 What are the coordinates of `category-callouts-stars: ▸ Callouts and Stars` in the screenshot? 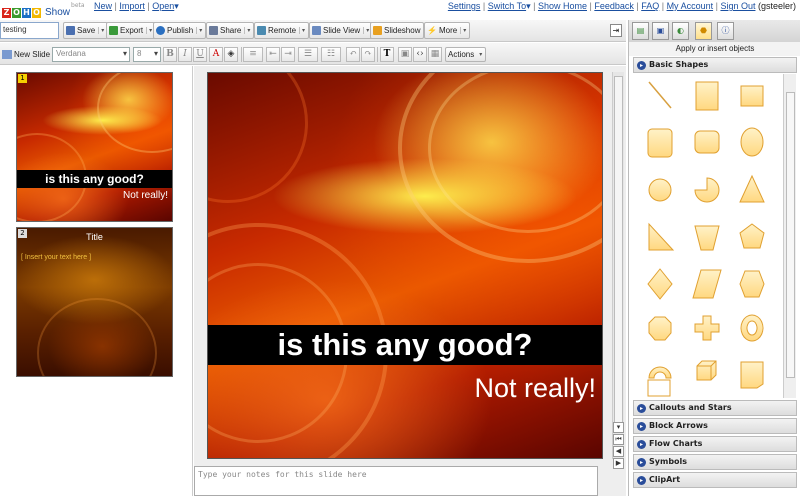 It's located at (715, 408).